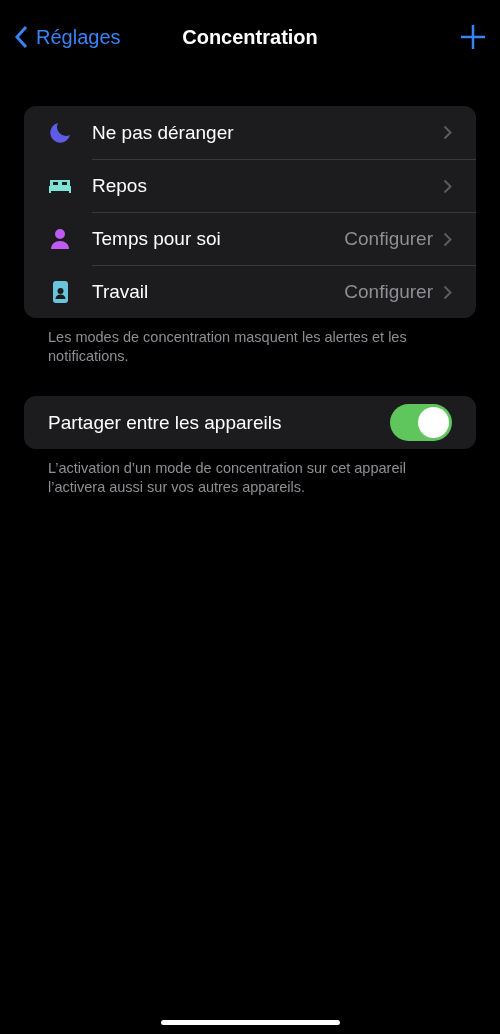 This screenshot has width=500, height=1034. Describe the element at coordinates (250, 37) in the screenshot. I see `screen-title: Concentration` at that location.